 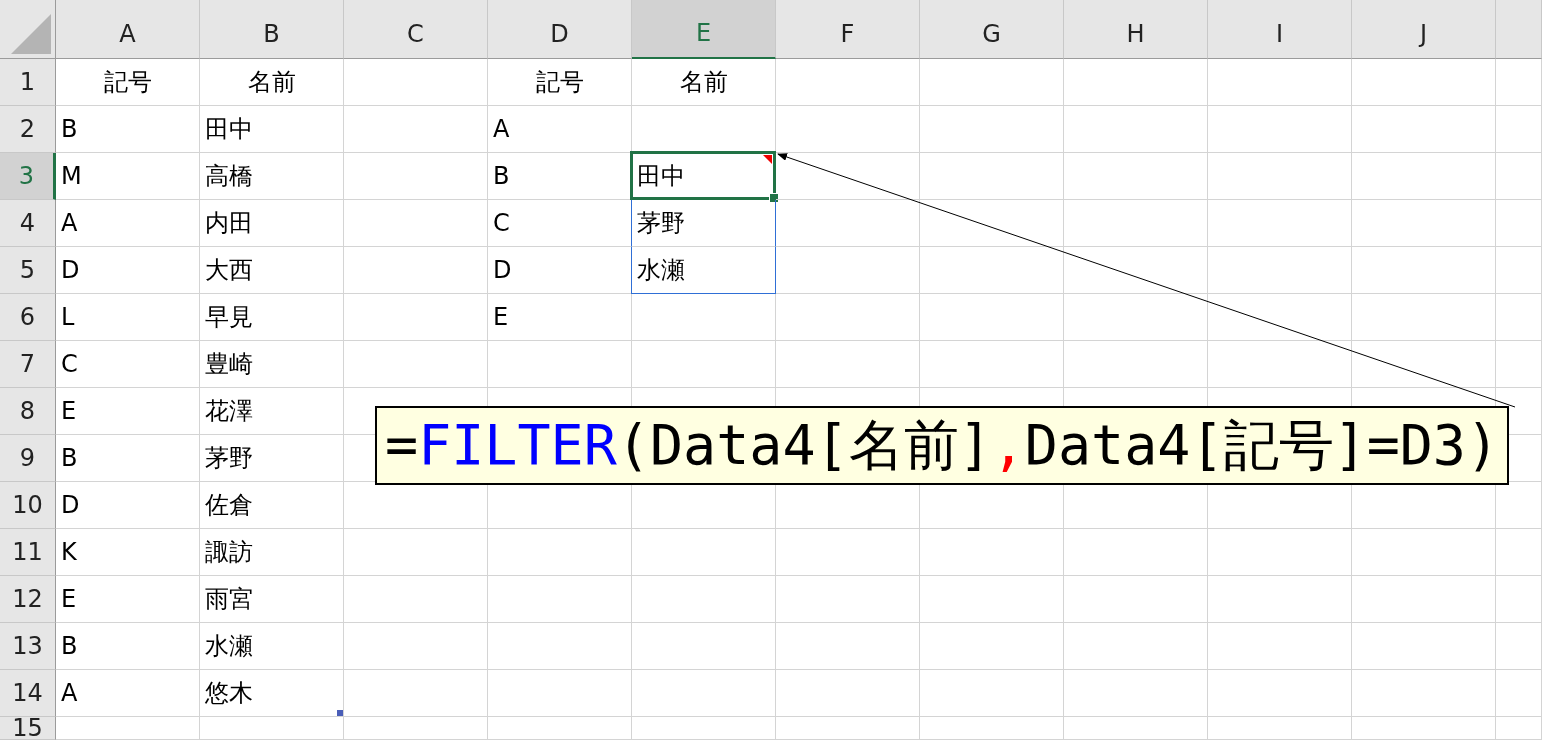 What do you see at coordinates (272, 29) in the screenshot?
I see `column-header: B` at bounding box center [272, 29].